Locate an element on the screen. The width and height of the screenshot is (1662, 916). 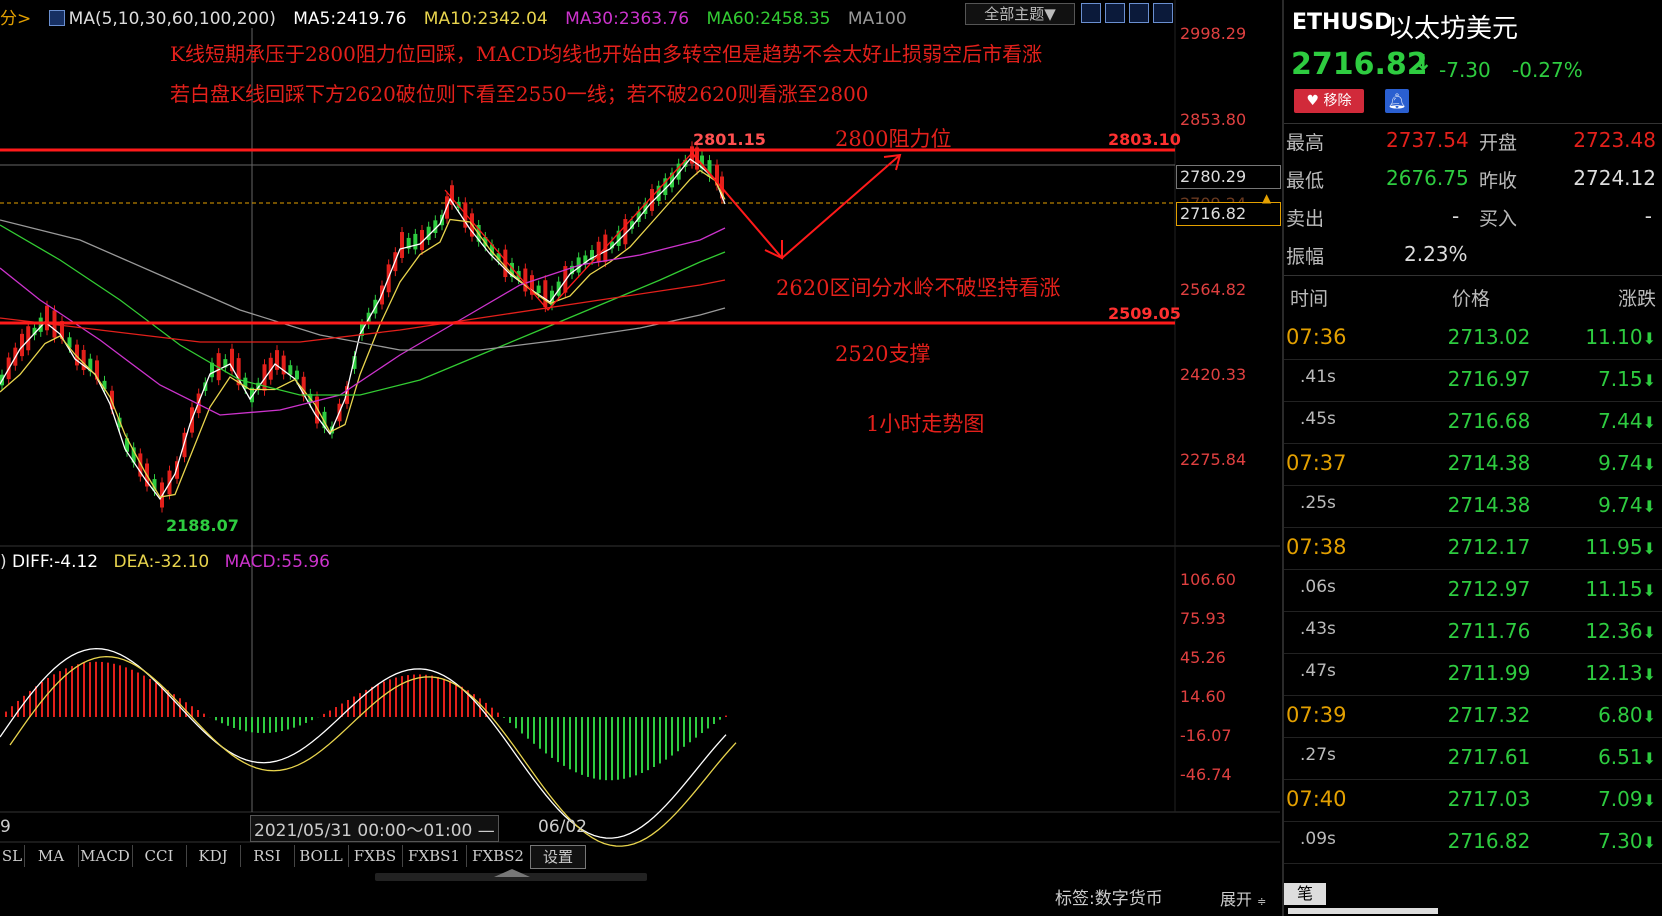
macd-params: ) is located at coordinates (3, 562).